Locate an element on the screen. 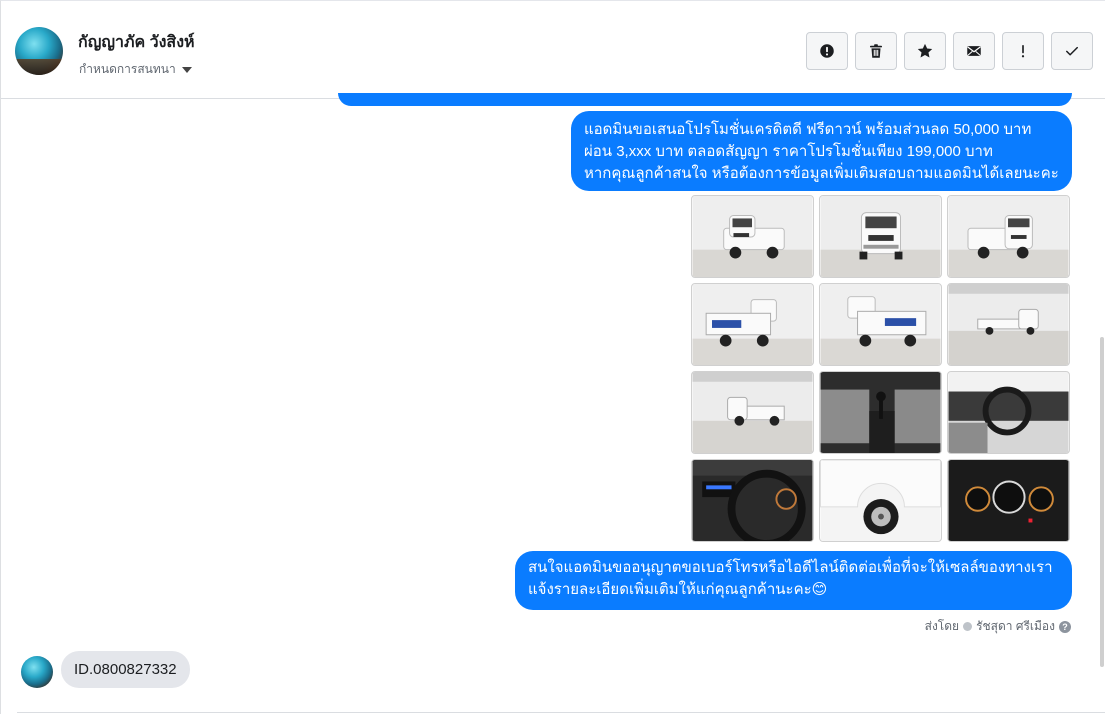 This screenshot has height=714, width=1105. exclamation-icon is located at coordinates (1023, 51).